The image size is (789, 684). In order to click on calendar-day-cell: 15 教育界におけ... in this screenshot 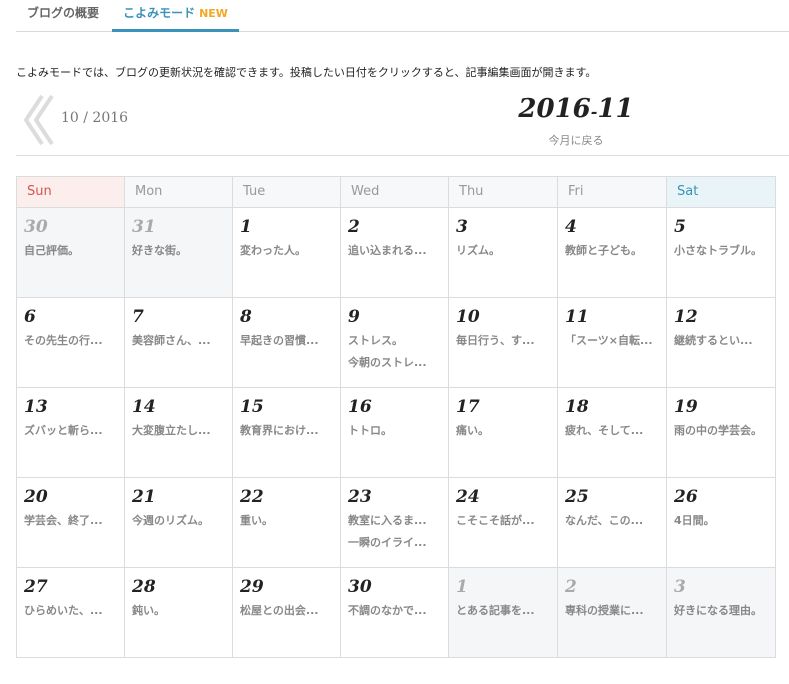, I will do `click(287, 433)`.